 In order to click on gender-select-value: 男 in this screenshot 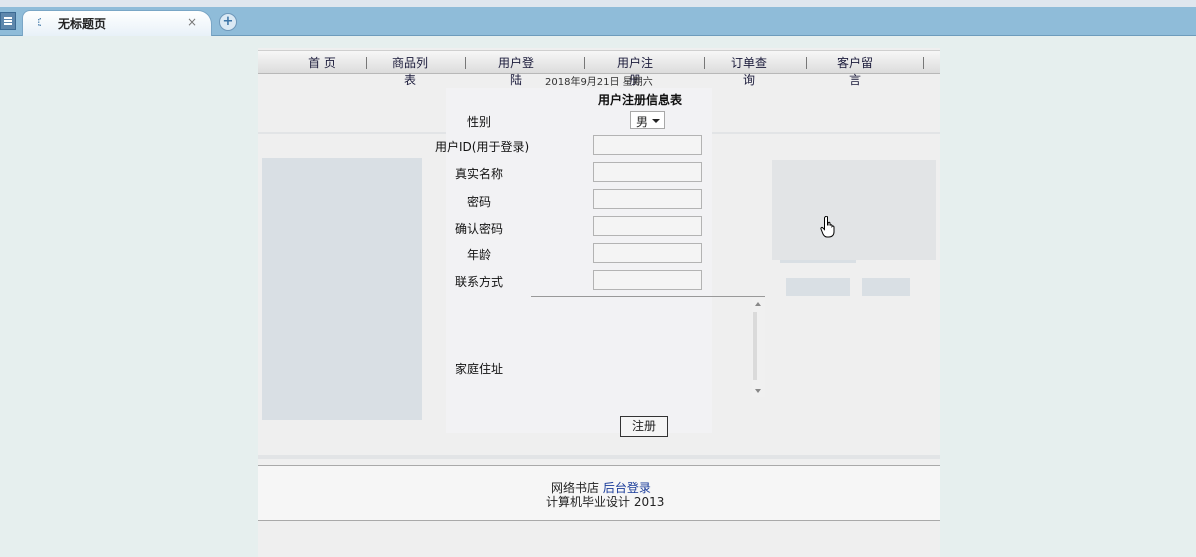, I will do `click(642, 122)`.